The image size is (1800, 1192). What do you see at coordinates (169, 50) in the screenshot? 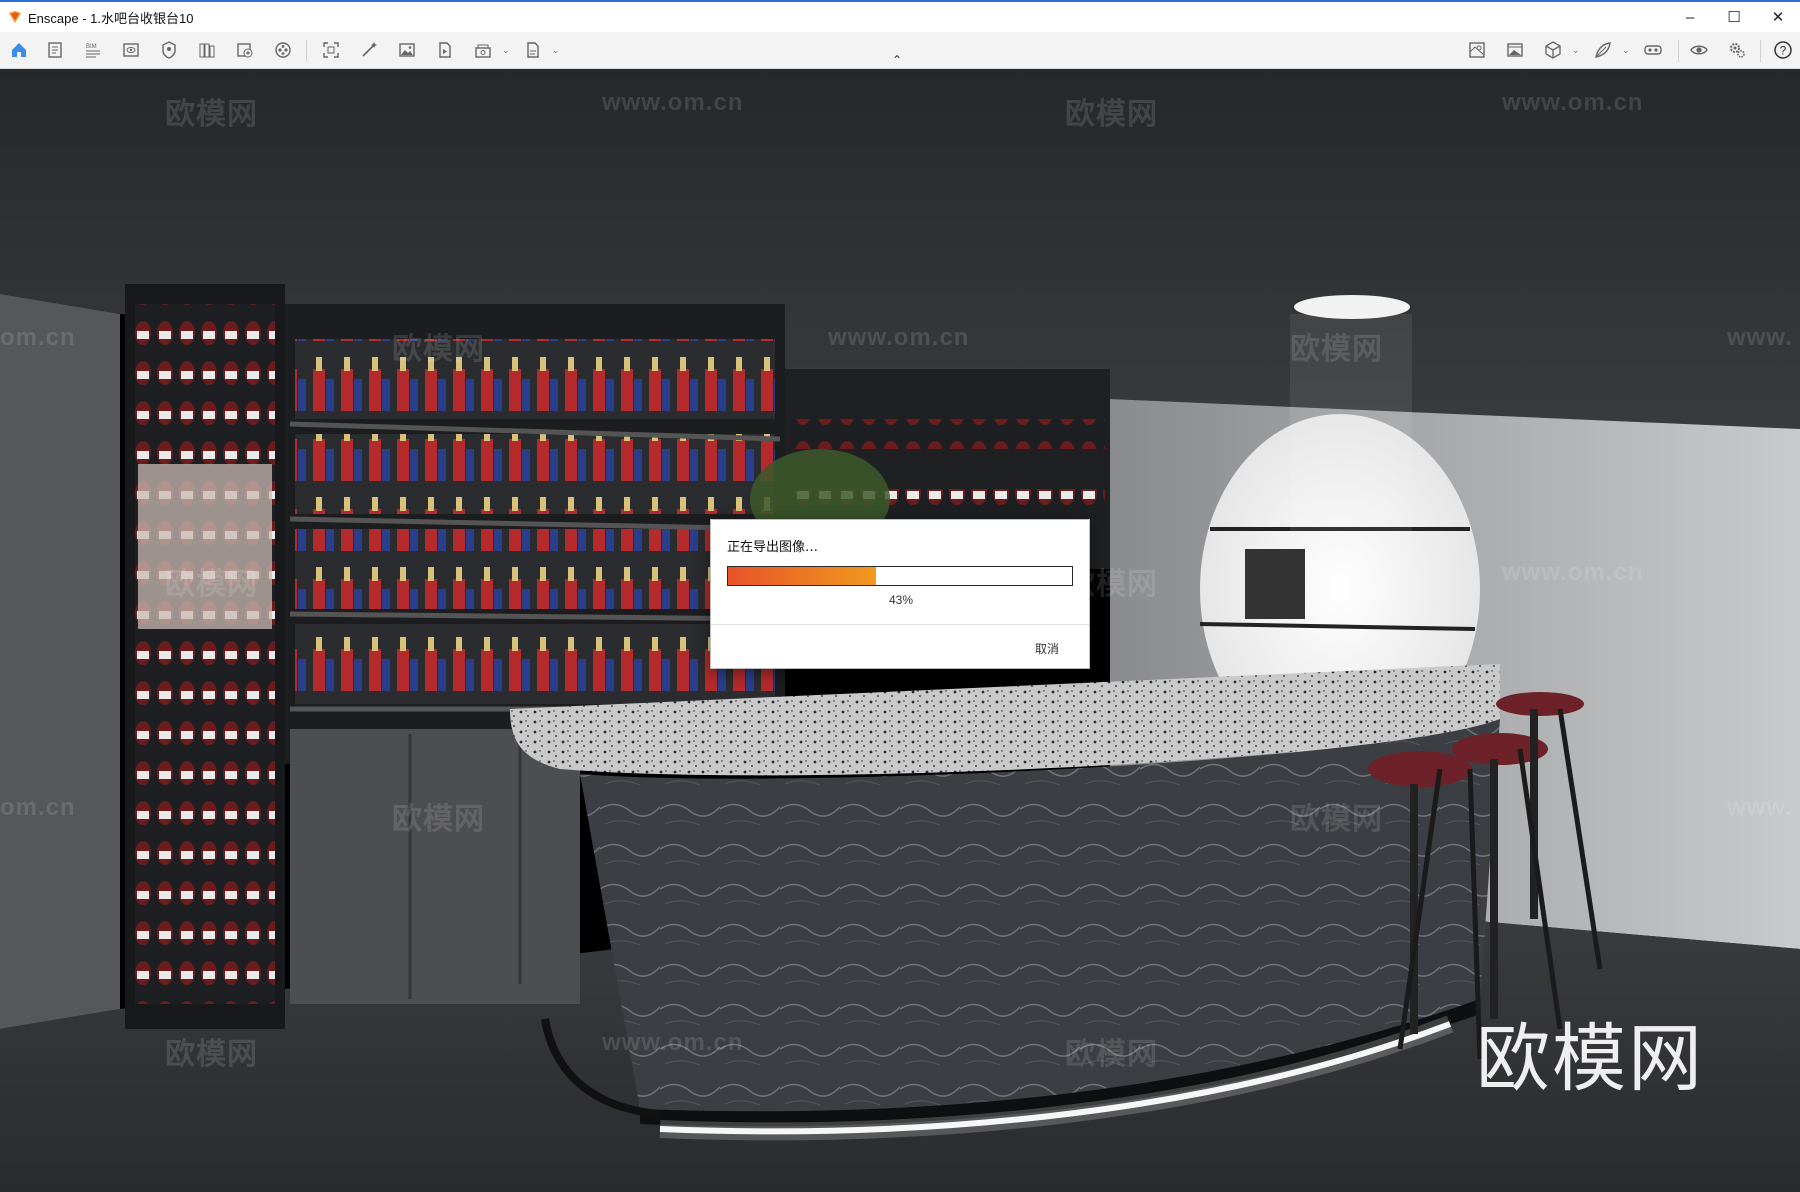
I see `asset-icon` at bounding box center [169, 50].